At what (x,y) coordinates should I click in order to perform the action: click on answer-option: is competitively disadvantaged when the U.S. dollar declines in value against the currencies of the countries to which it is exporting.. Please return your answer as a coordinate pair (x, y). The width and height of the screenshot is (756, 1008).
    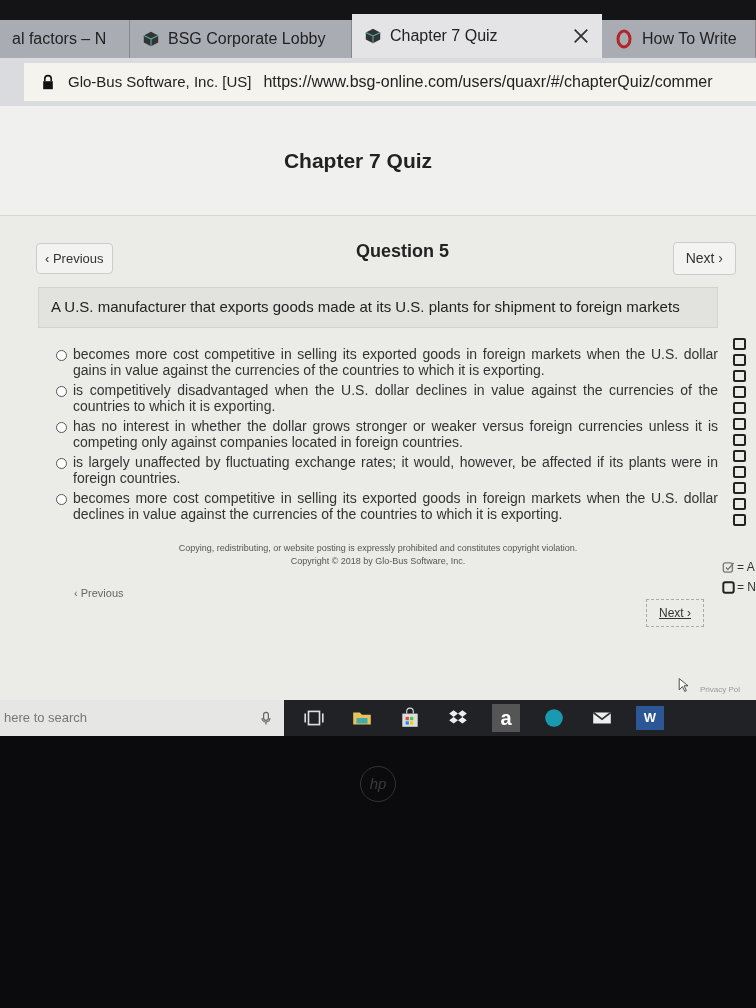
    Looking at the image, I should click on (395, 397).